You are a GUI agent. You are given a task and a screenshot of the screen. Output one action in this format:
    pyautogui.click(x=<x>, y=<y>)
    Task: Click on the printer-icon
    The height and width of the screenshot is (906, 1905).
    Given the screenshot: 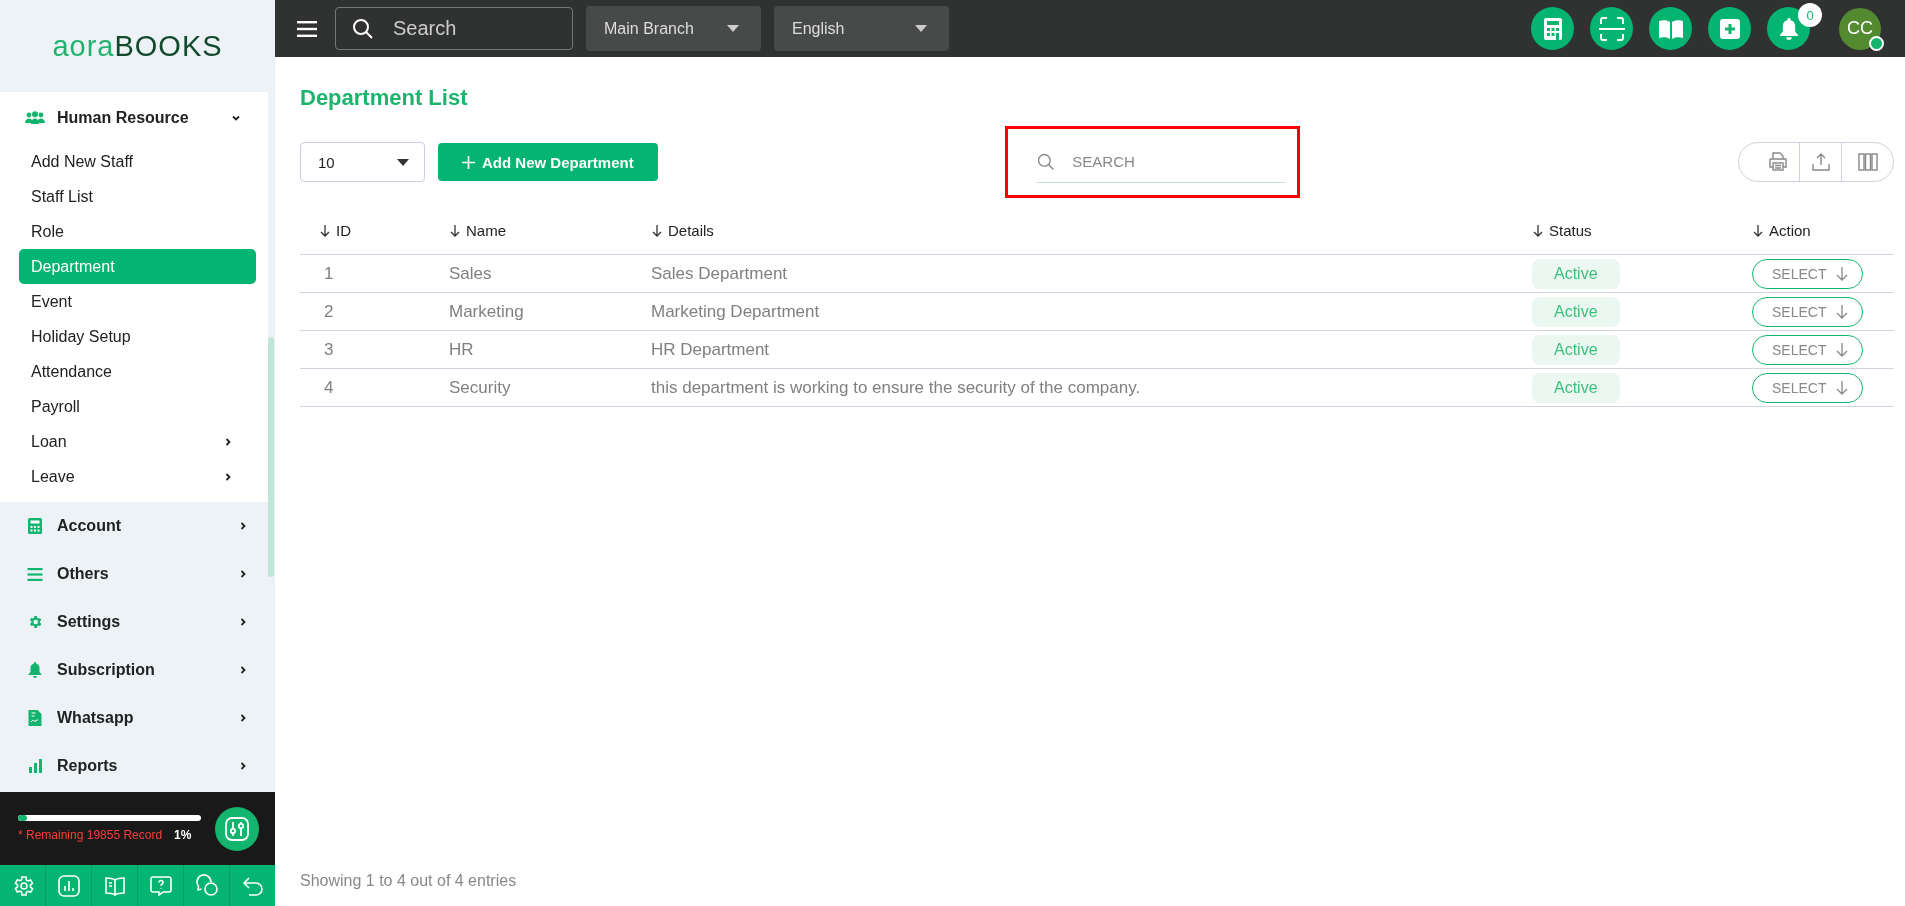 What is the action you would take?
    pyautogui.click(x=1778, y=162)
    